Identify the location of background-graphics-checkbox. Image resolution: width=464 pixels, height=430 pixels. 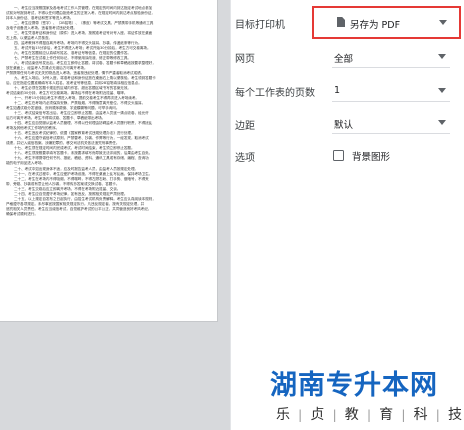
(338, 155).